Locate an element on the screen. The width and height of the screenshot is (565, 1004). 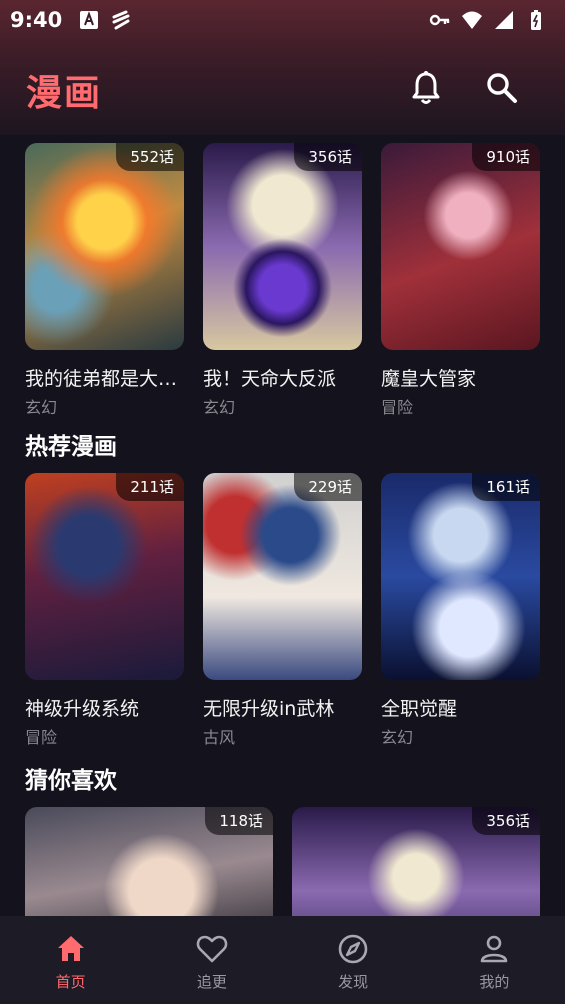
comic-card: 552话 我的徒弟都是大反派 玄幻 is located at coordinates (104, 280).